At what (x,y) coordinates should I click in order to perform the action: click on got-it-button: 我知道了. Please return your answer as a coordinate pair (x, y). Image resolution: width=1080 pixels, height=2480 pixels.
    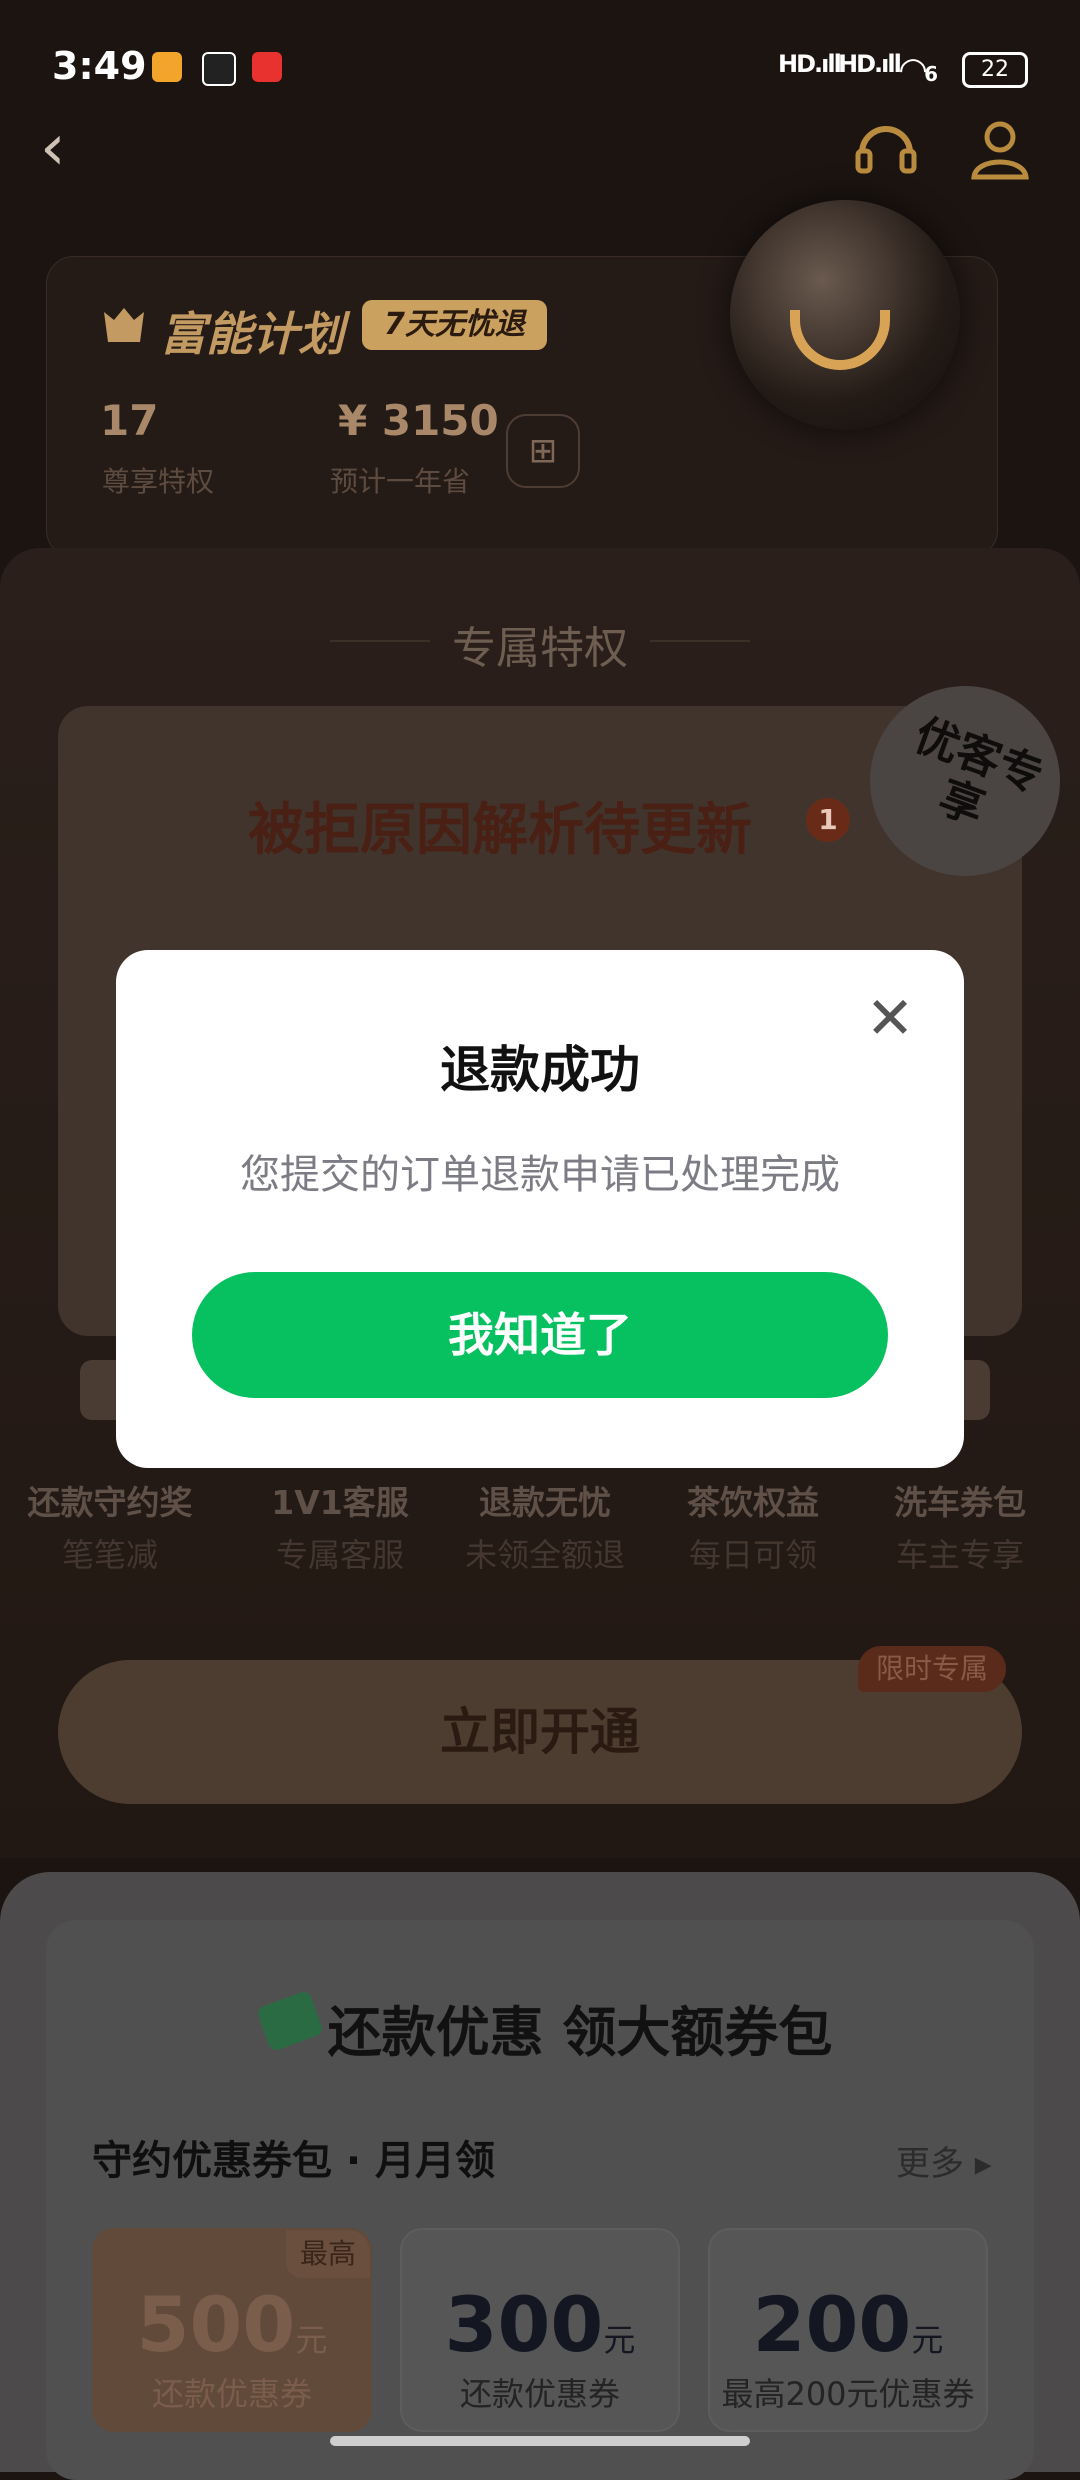
    Looking at the image, I should click on (540, 1335).